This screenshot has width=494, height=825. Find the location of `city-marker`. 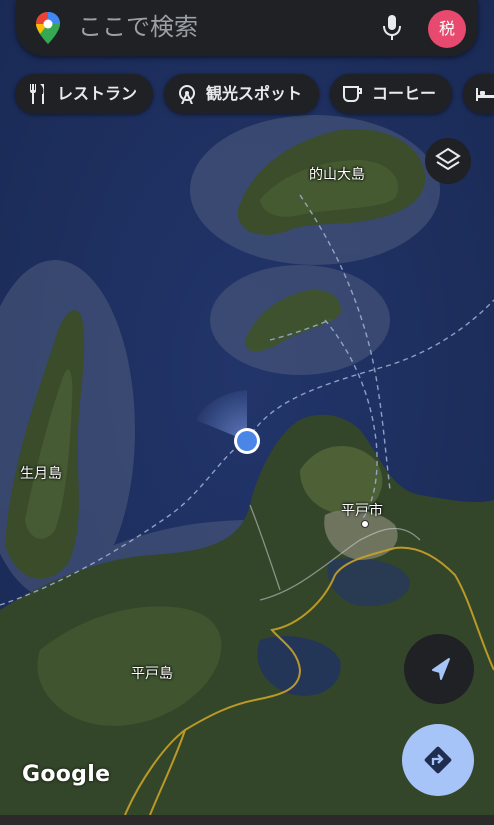

city-marker is located at coordinates (365, 524).